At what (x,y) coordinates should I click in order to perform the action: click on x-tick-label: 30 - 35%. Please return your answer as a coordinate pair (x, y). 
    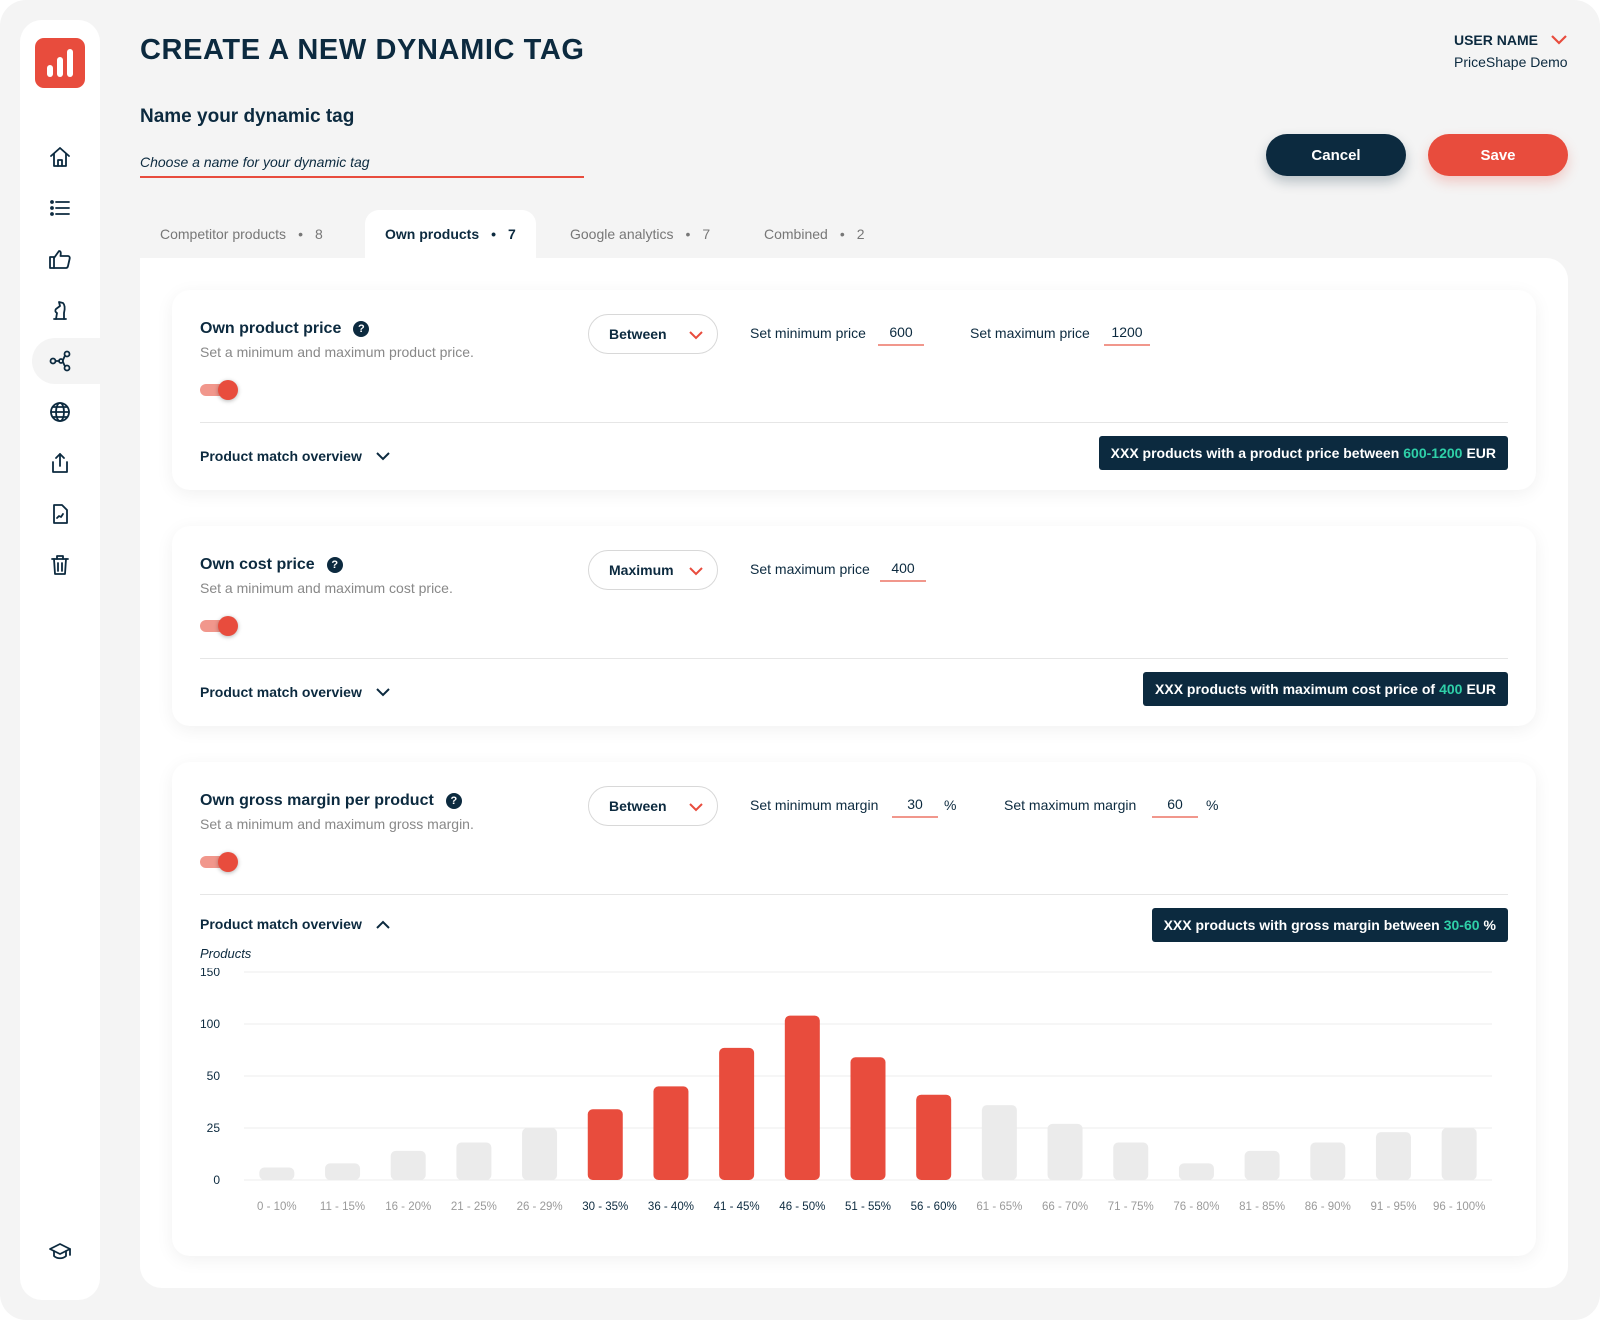
    Looking at the image, I should click on (605, 1207).